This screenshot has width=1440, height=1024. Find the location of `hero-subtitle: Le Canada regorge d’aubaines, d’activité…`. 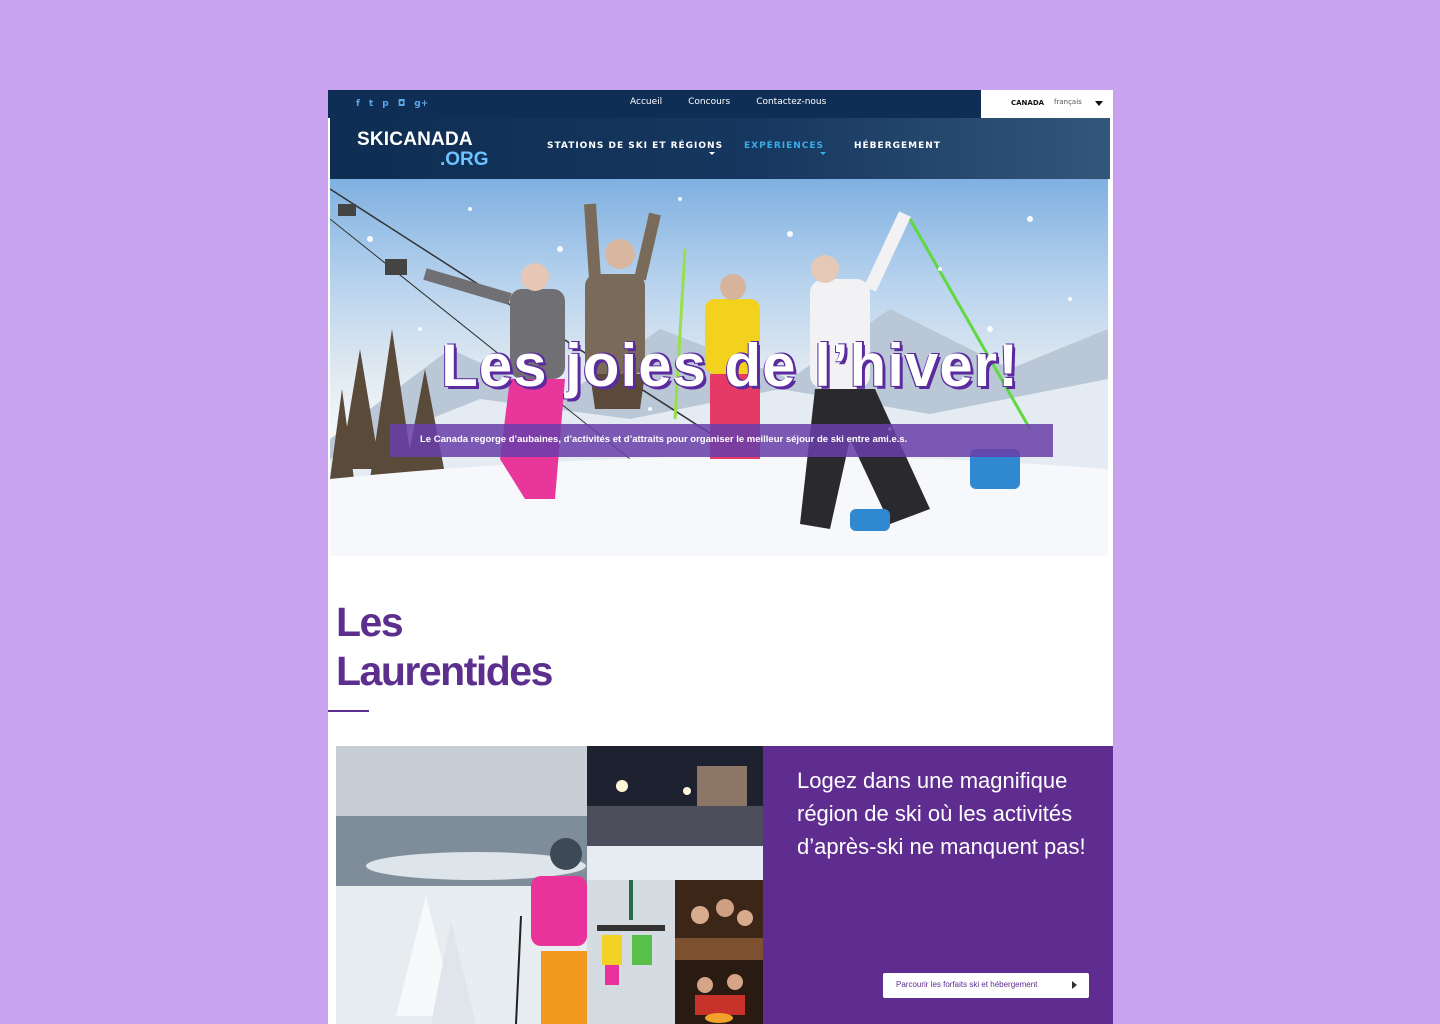

hero-subtitle: Le Canada regorge d’aubaines, d’activité… is located at coordinates (664, 439).